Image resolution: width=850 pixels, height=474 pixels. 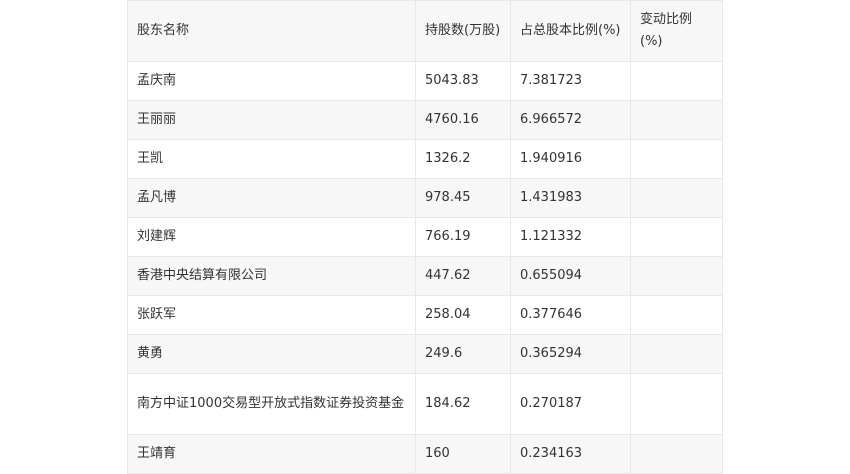 I want to click on cell-name: 王丽丽, so click(x=271, y=120).